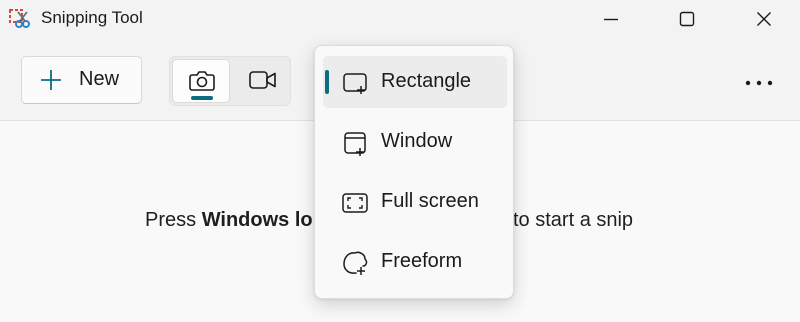 The width and height of the screenshot is (800, 322). Describe the element at coordinates (20, 19) in the screenshot. I see `snipping-tool-app-icon` at that location.